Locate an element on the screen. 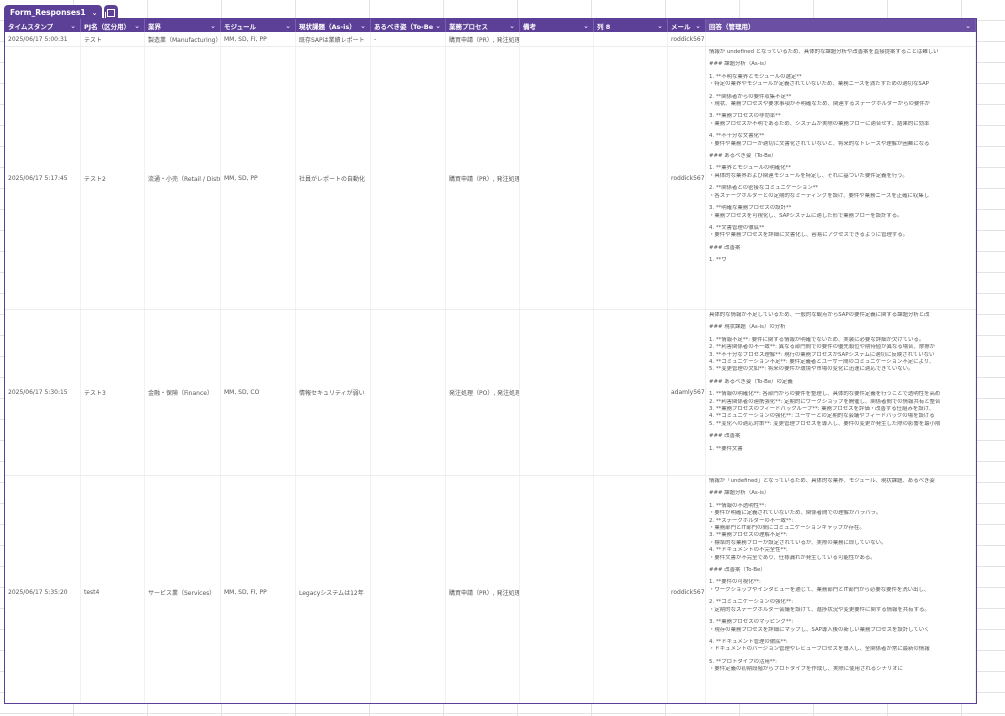 This screenshot has height=716, width=1005. timestamp-cell: 2025/06/17 5:00:31 is located at coordinates (43, 39).